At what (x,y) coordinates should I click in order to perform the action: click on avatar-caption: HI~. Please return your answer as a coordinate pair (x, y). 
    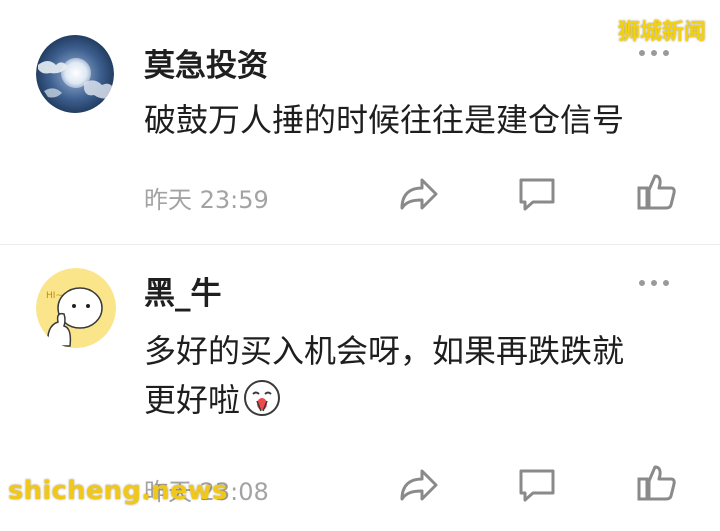
    Looking at the image, I should click on (54, 296).